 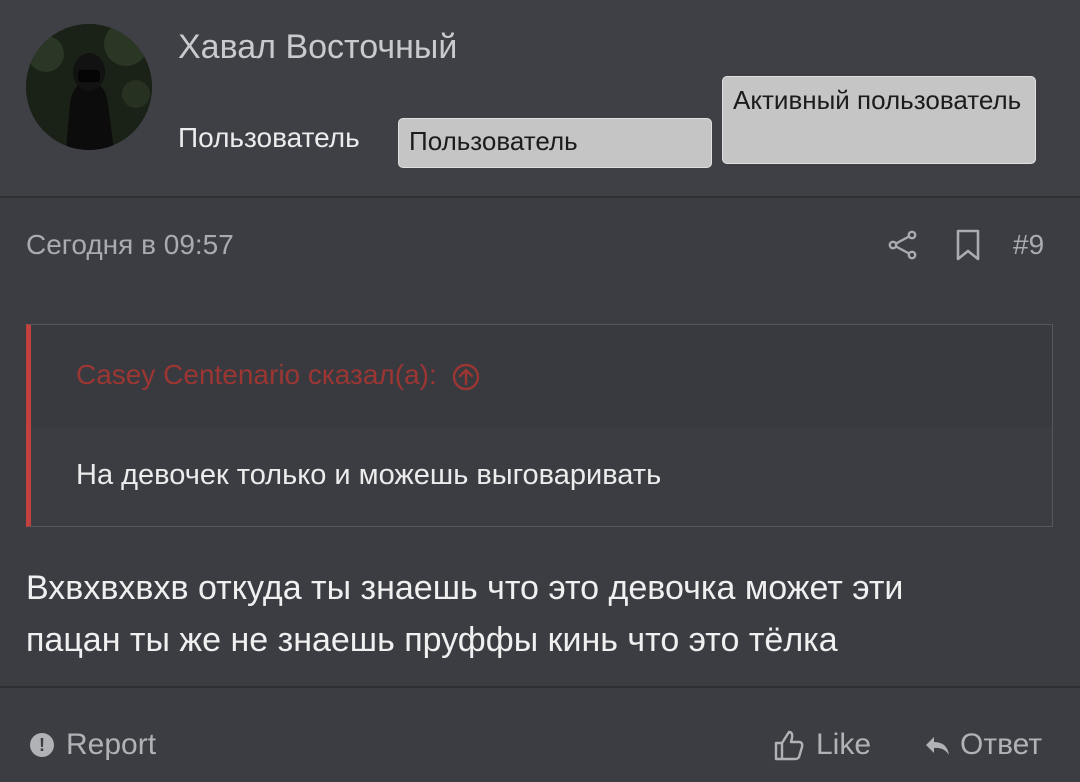 I want to click on author-name: Хавал Восточный, so click(x=317, y=47).